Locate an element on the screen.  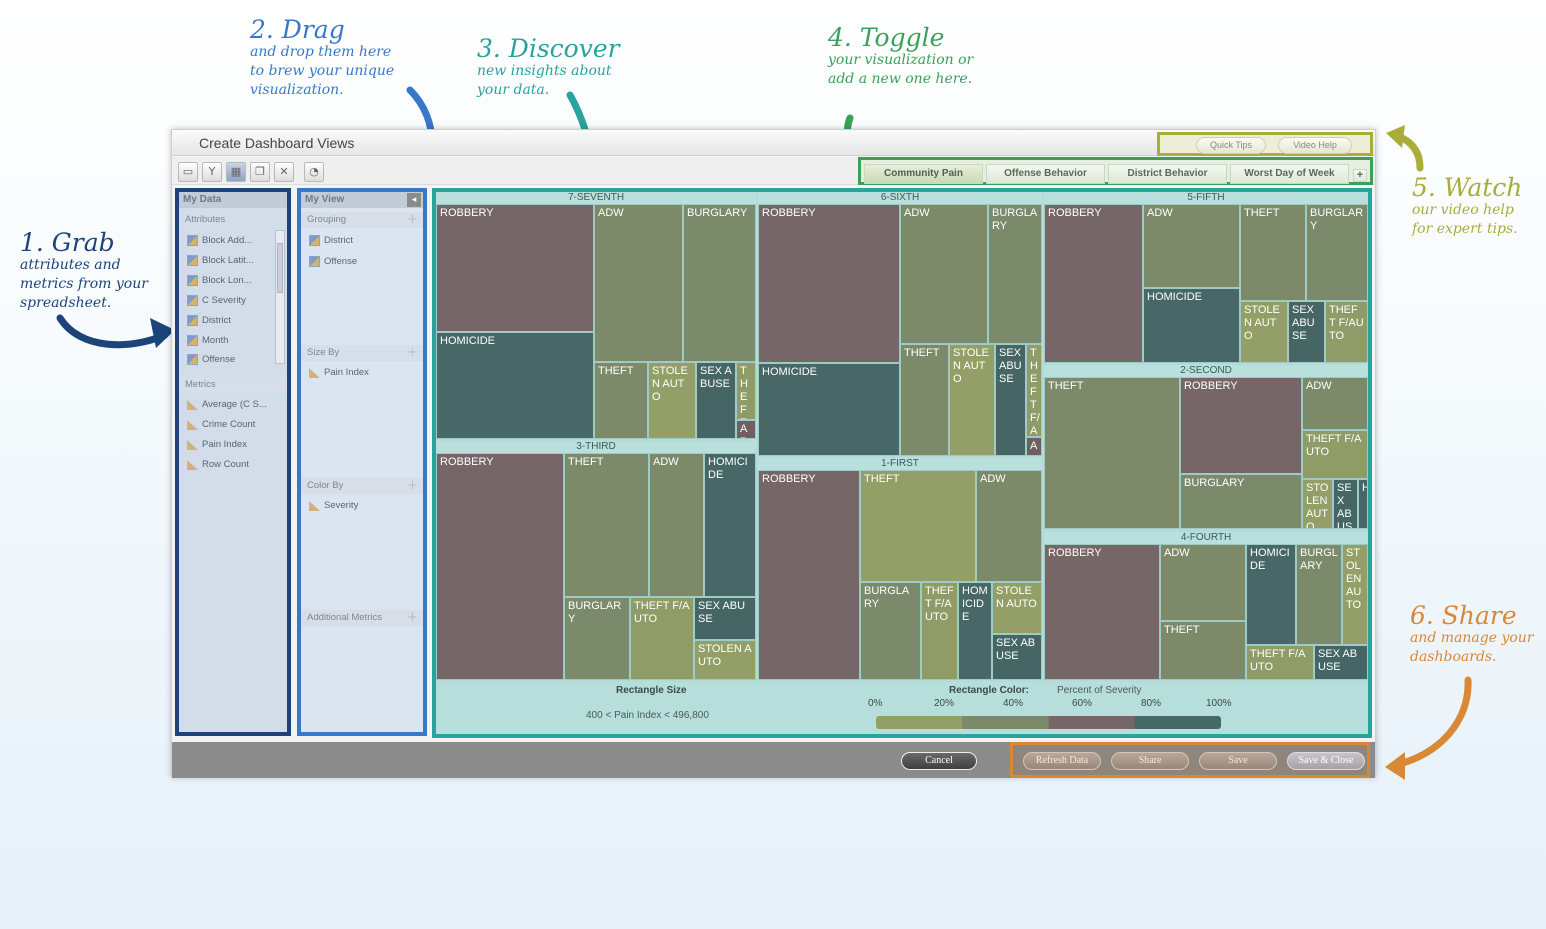
copy-icon: ❐ is located at coordinates (260, 172).